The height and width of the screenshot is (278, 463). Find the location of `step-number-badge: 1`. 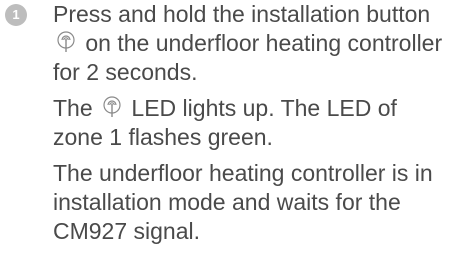

step-number-badge: 1 is located at coordinates (16, 15).